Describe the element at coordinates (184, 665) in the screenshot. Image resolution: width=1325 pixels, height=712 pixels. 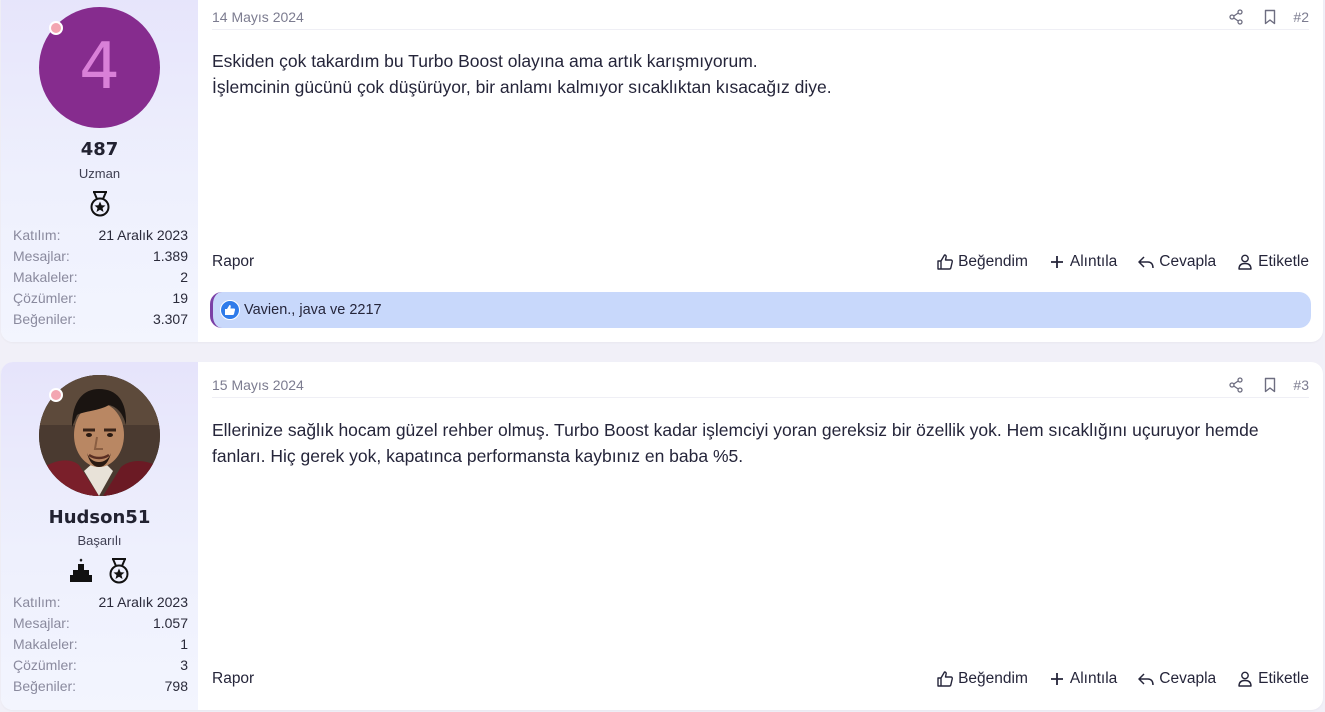
I see `stat-value: 3` at that location.